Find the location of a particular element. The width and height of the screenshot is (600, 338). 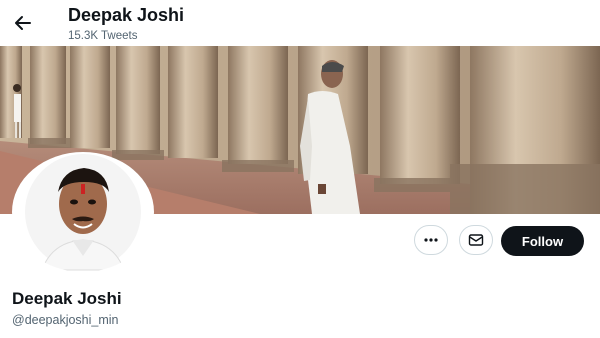

user-handle: @deepakjoshi_min is located at coordinates (65, 320).